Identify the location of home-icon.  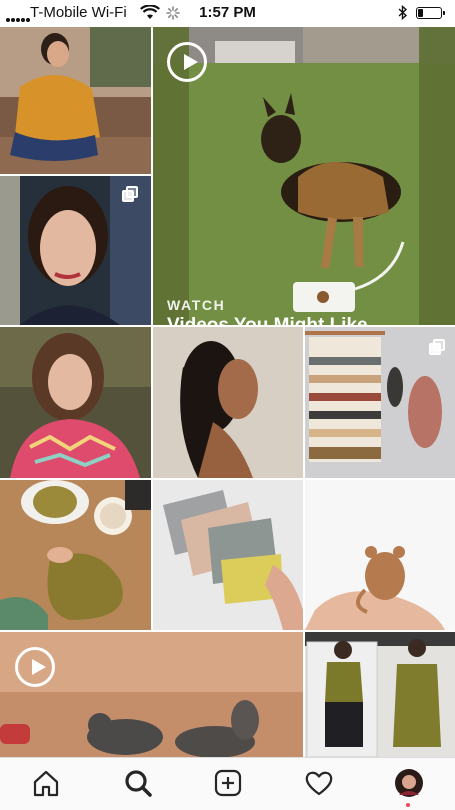
(46, 783).